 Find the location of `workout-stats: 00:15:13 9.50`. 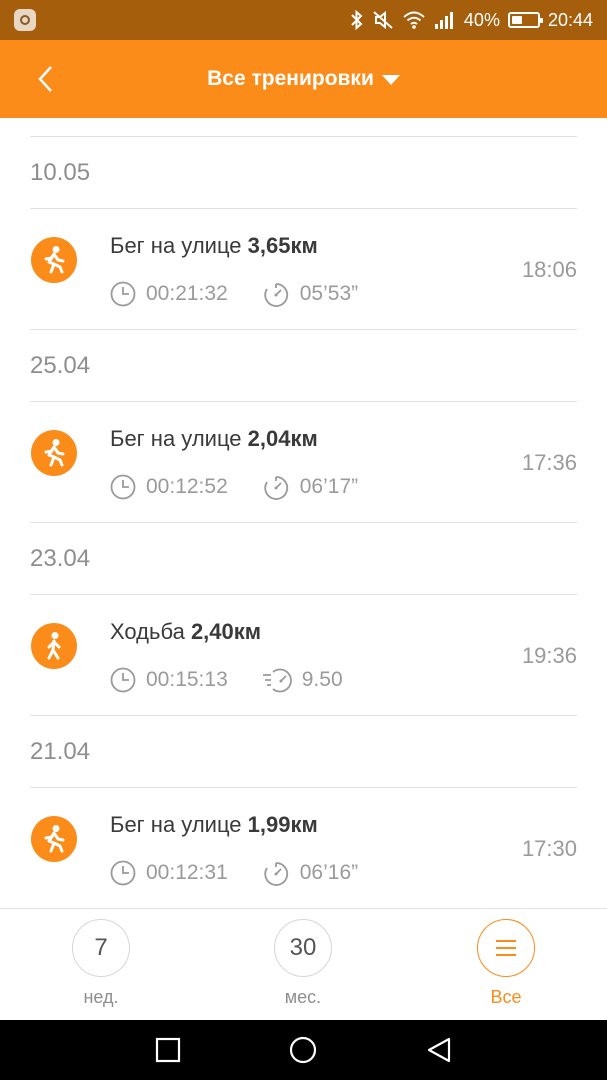

workout-stats: 00:15:13 9.50 is located at coordinates (226, 680).